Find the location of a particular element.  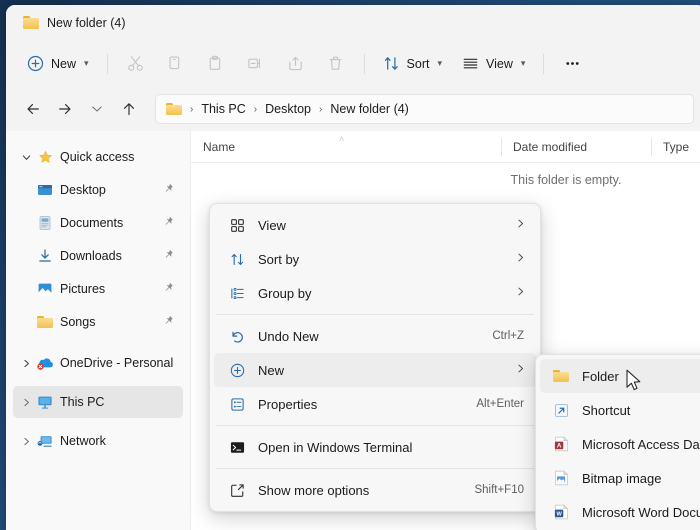

recent-locations-button is located at coordinates (97, 109).